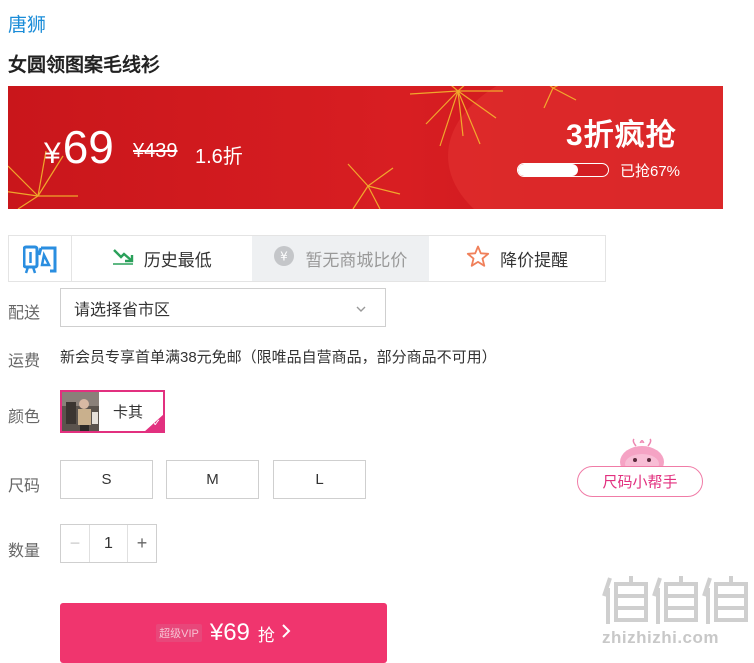 The height and width of the screenshot is (663, 754). Describe the element at coordinates (548, 170) in the screenshot. I see `sold-progress-fill` at that location.